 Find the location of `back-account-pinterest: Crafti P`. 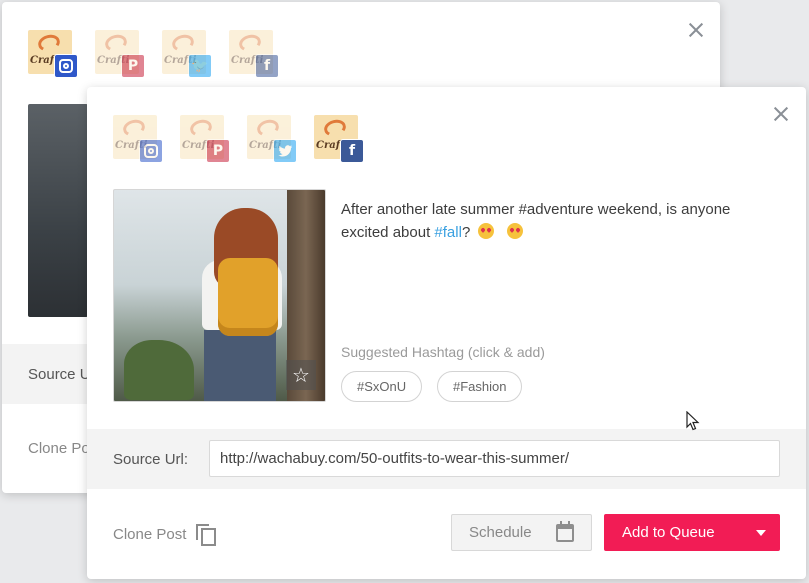

back-account-pinterest: Crafti P is located at coordinates (120, 54).